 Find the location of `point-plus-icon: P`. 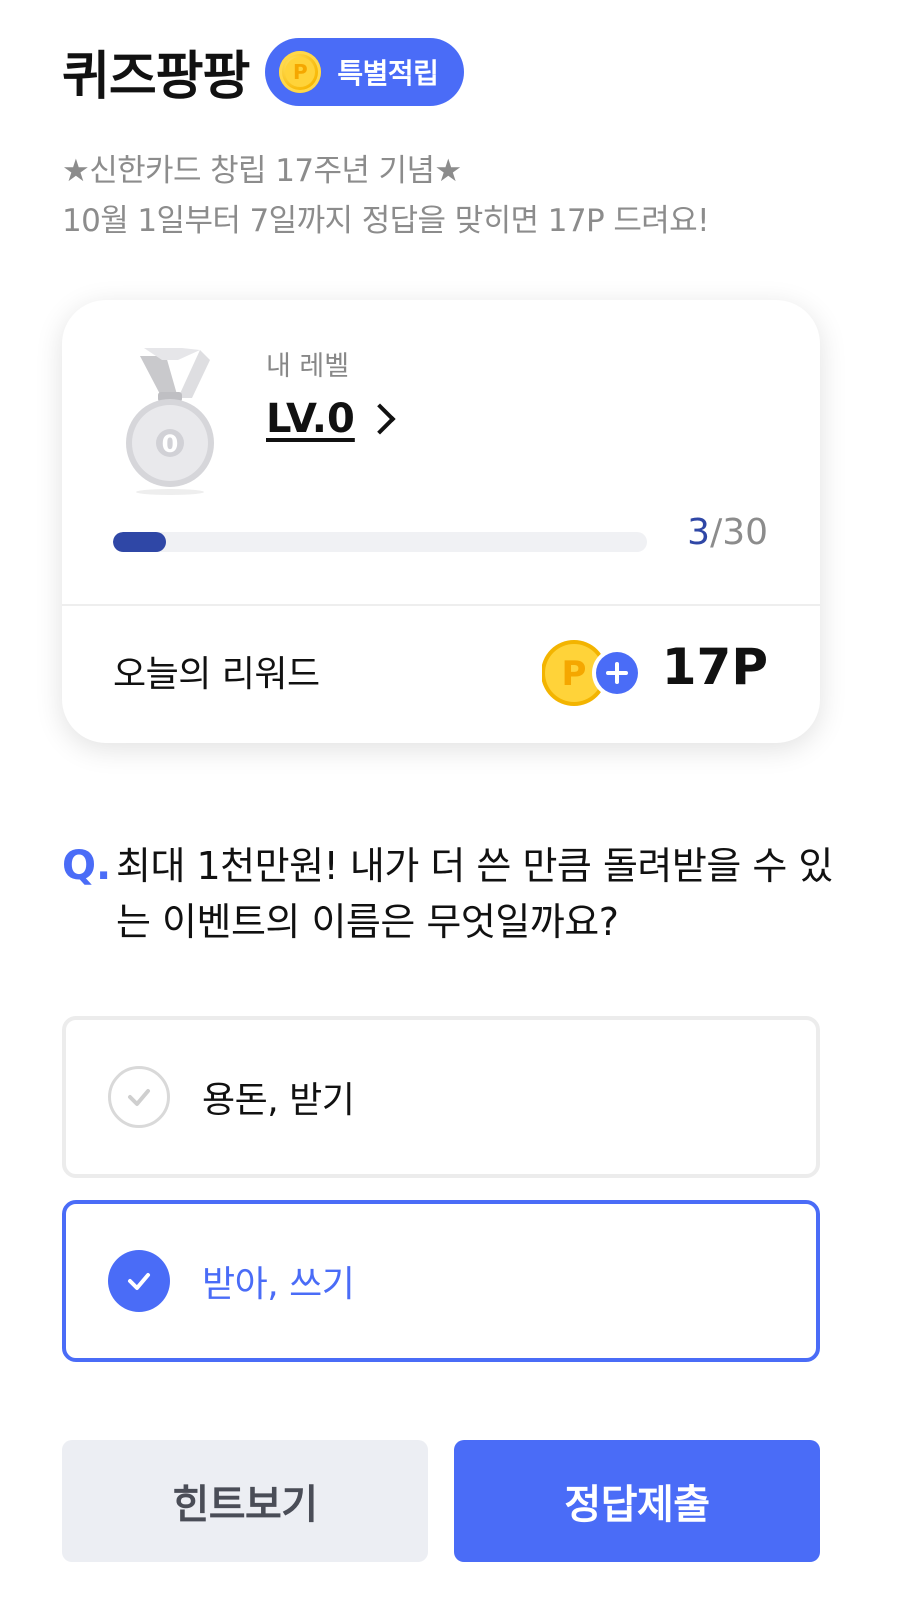

point-plus-icon: P is located at coordinates (592, 673).